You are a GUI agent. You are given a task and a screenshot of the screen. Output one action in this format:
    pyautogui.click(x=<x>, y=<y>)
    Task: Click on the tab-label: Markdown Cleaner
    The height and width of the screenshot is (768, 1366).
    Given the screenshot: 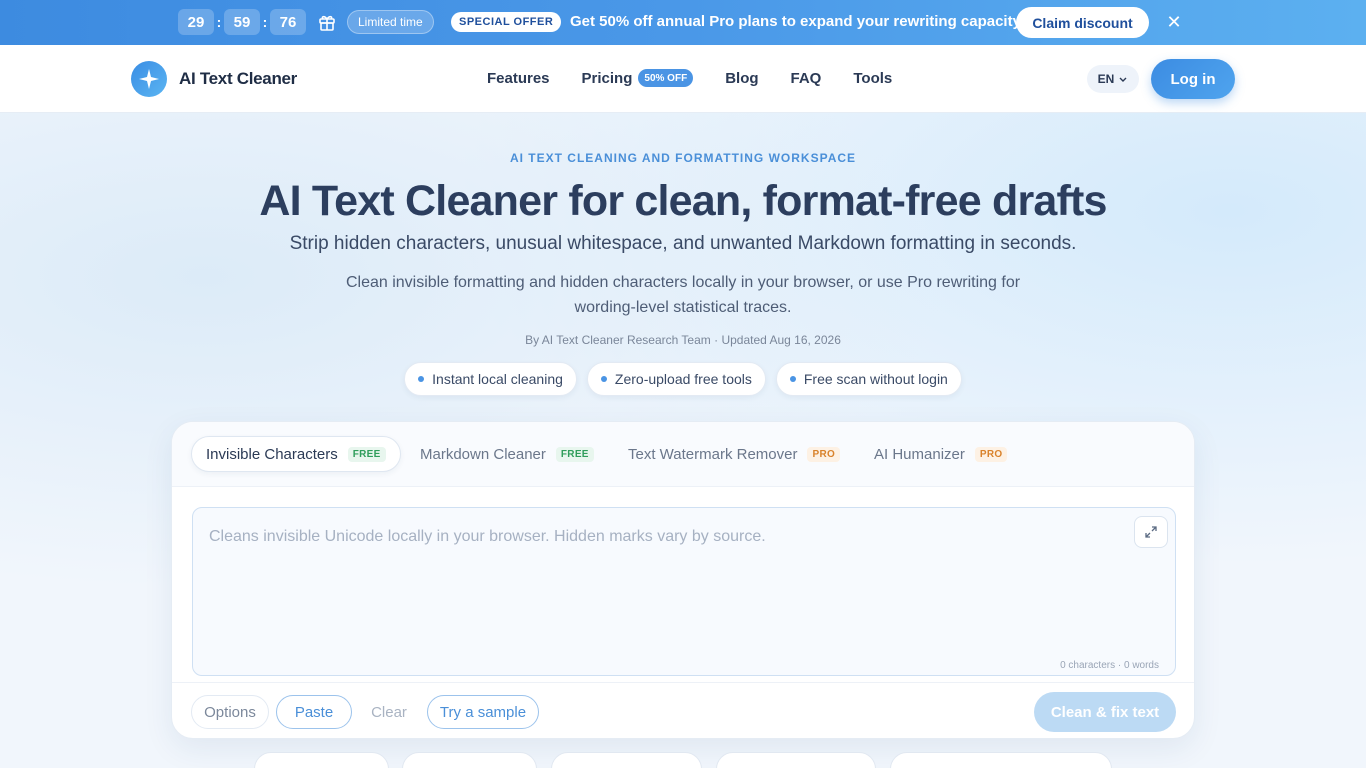 What is the action you would take?
    pyautogui.click(x=483, y=454)
    